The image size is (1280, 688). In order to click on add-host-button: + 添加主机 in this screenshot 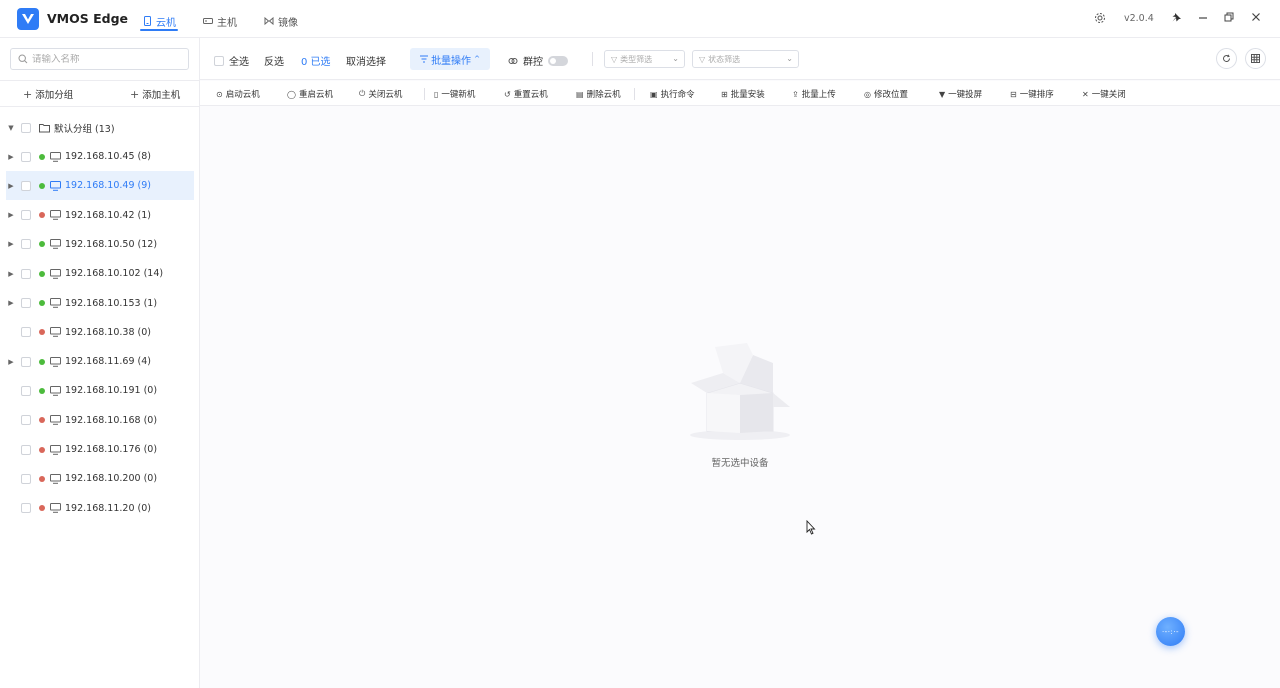, I will do `click(155, 94)`.